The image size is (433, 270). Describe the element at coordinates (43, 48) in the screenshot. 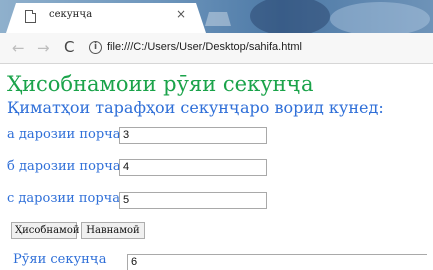

I see `forward-arrow-icon: →` at that location.